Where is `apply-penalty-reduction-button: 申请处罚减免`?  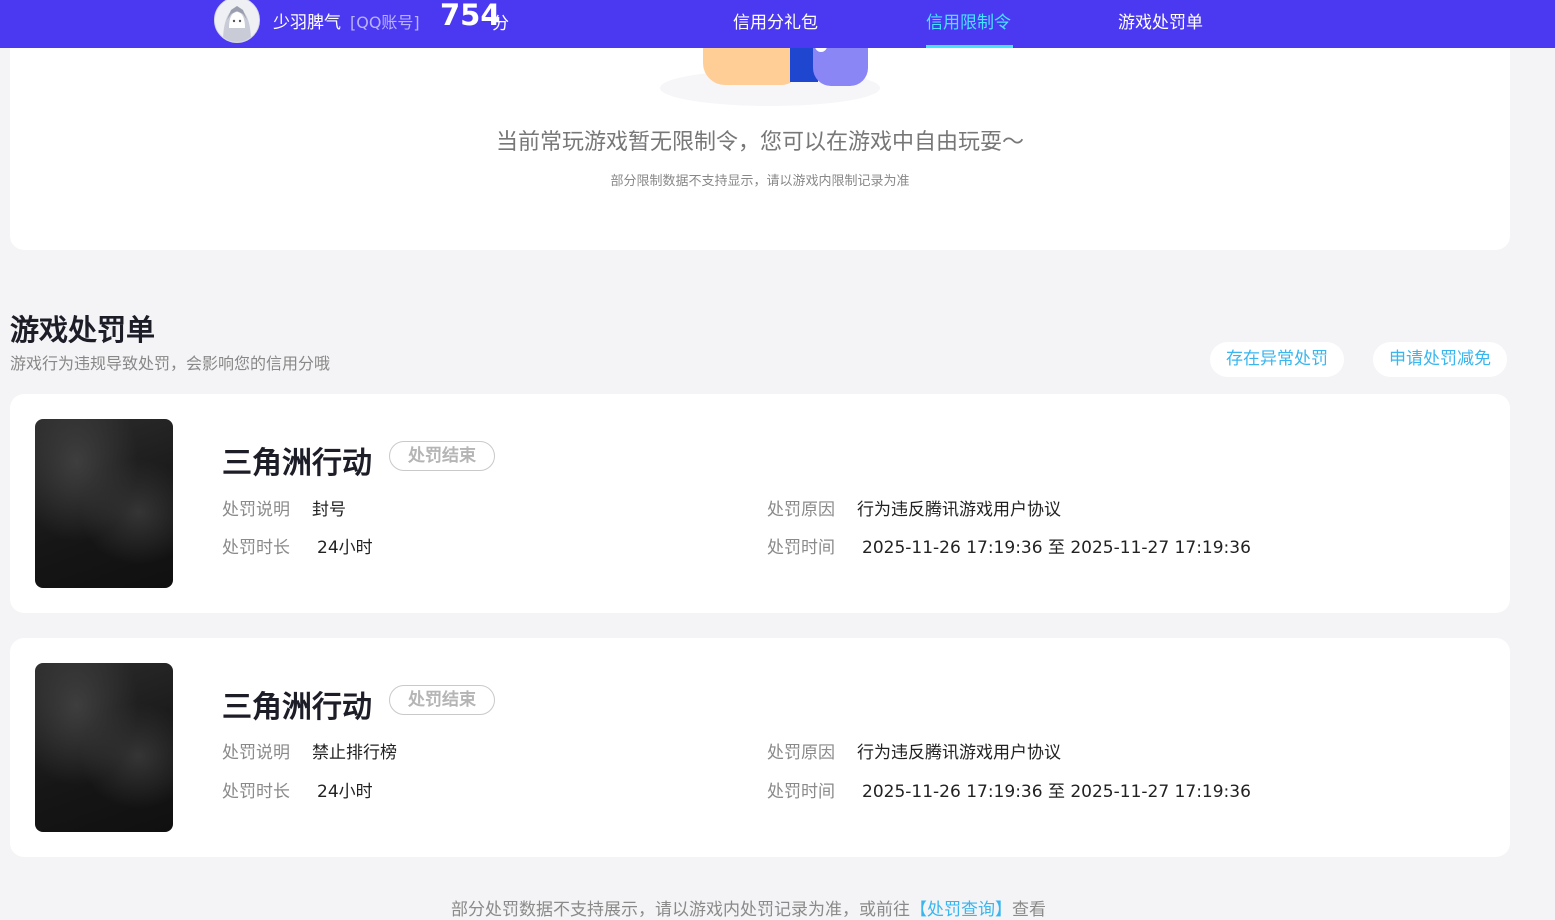 apply-penalty-reduction-button: 申请处罚减免 is located at coordinates (1440, 359).